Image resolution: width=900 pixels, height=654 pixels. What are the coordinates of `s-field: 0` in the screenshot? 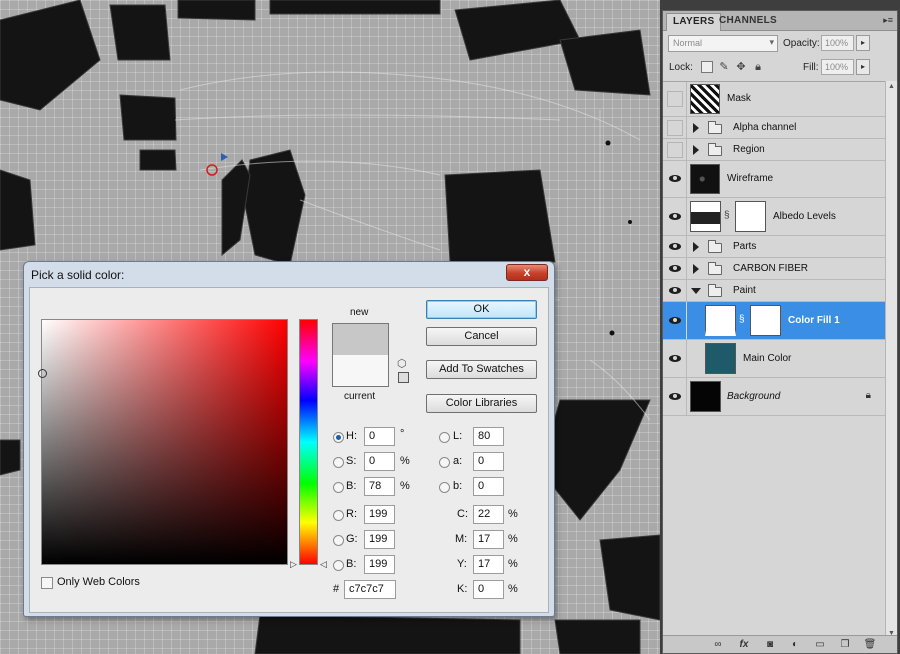 It's located at (379, 461).